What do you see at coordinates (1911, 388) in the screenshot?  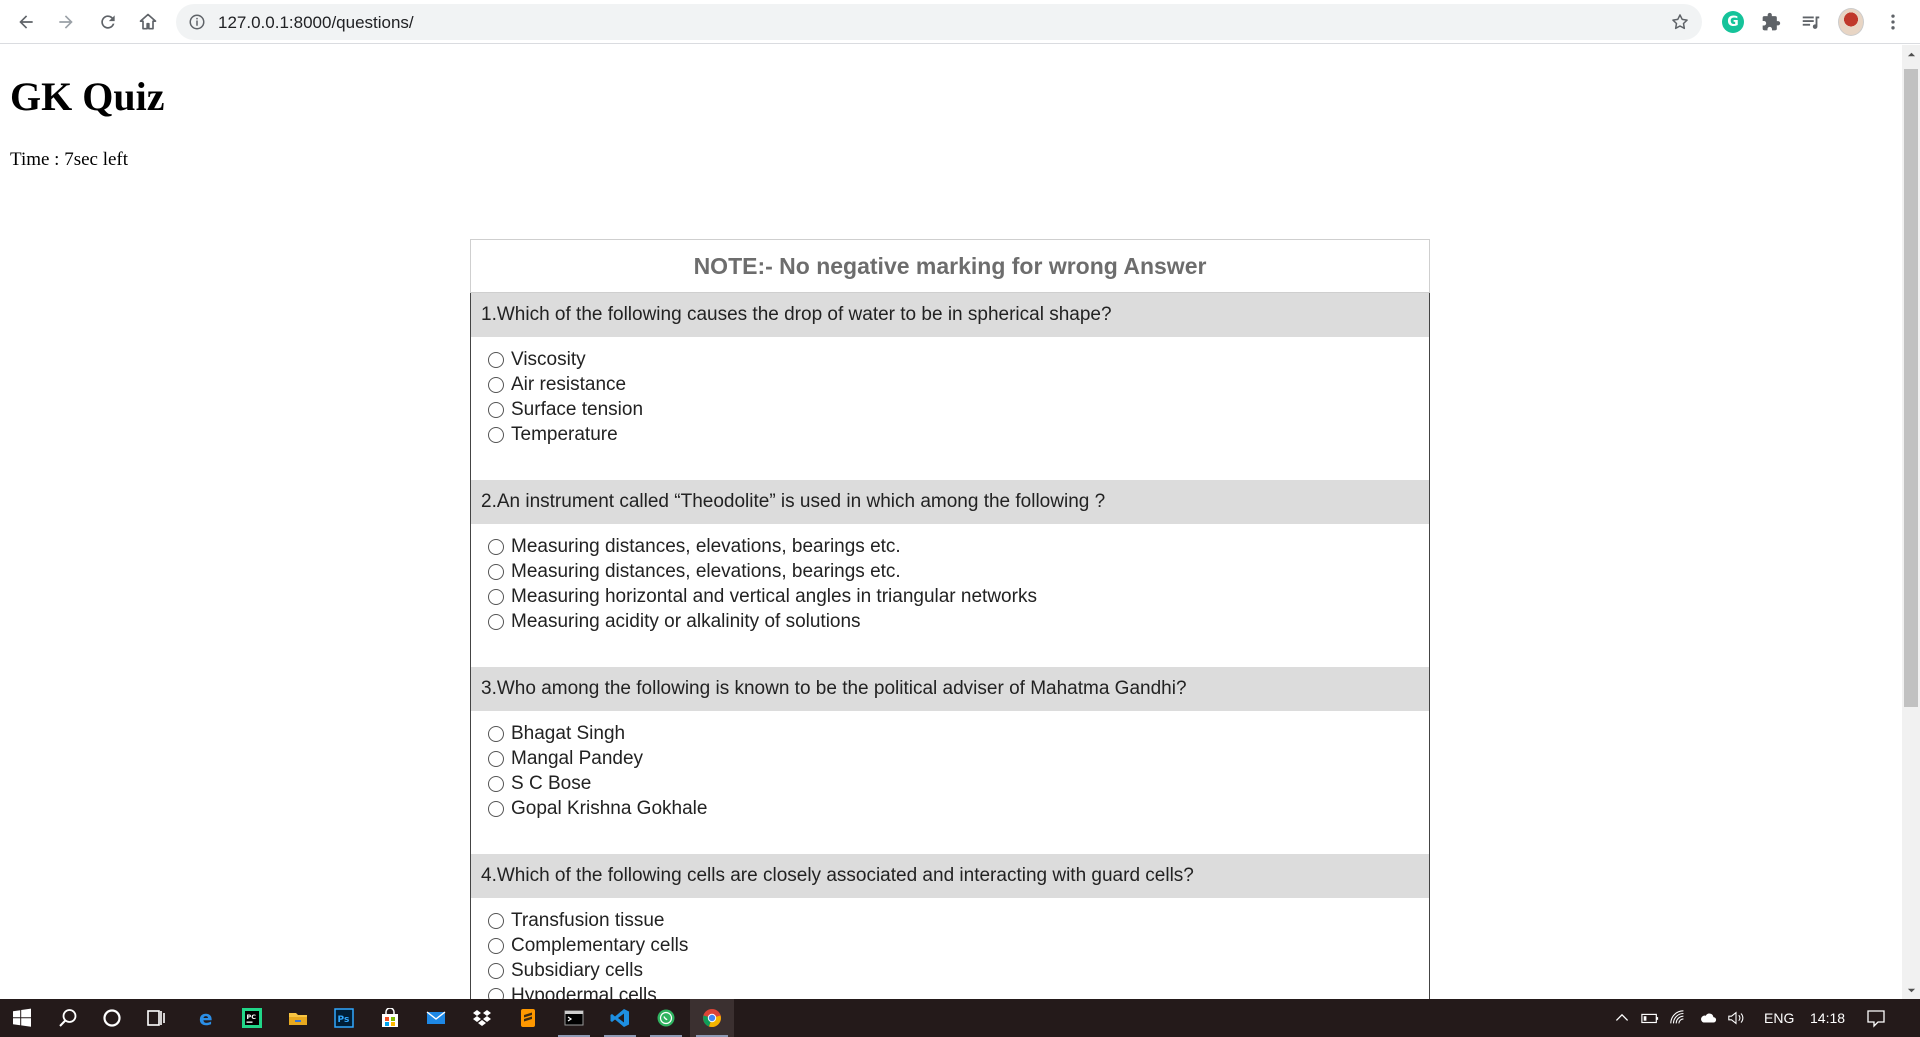 I see `scrollbar-thumb` at bounding box center [1911, 388].